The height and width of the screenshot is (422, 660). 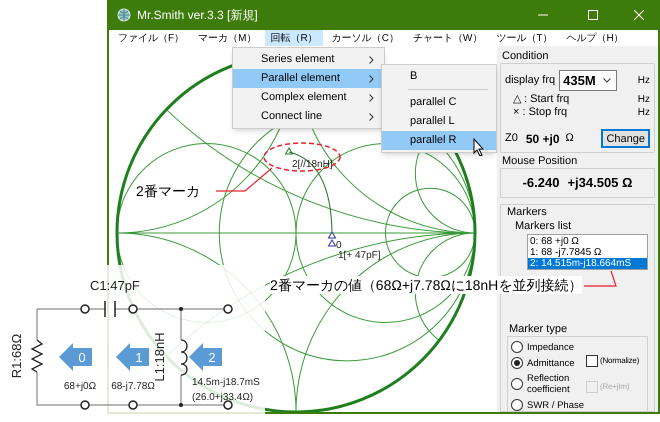 I want to click on list-item: 2: 14.515m-j18.664mS, so click(x=587, y=263).